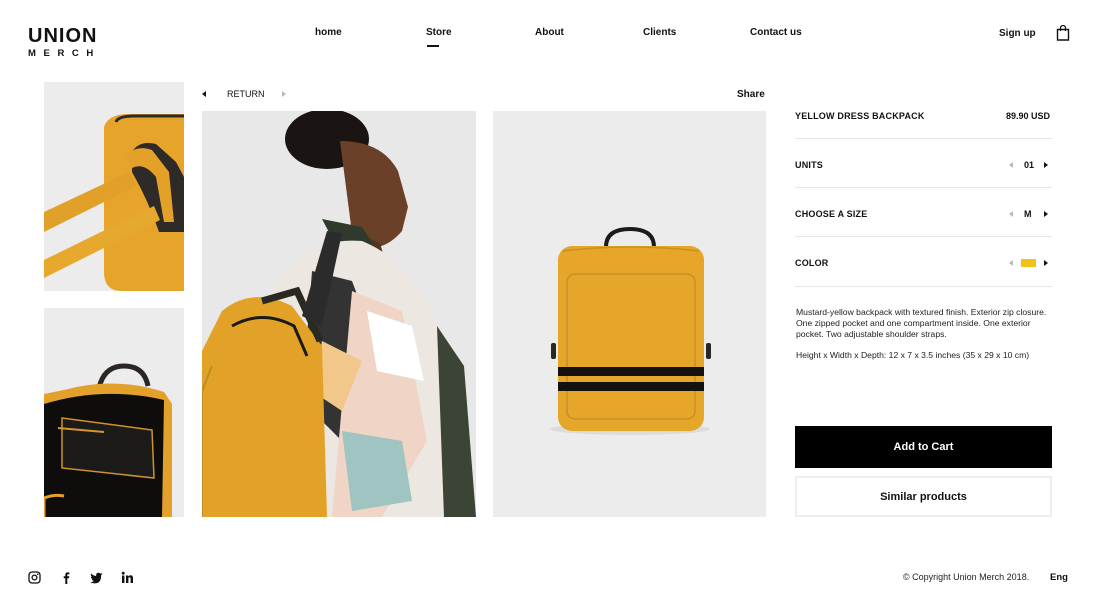 This screenshot has height=612, width=1096. Describe the element at coordinates (812, 263) in the screenshot. I see `color-label: COLOR` at that location.